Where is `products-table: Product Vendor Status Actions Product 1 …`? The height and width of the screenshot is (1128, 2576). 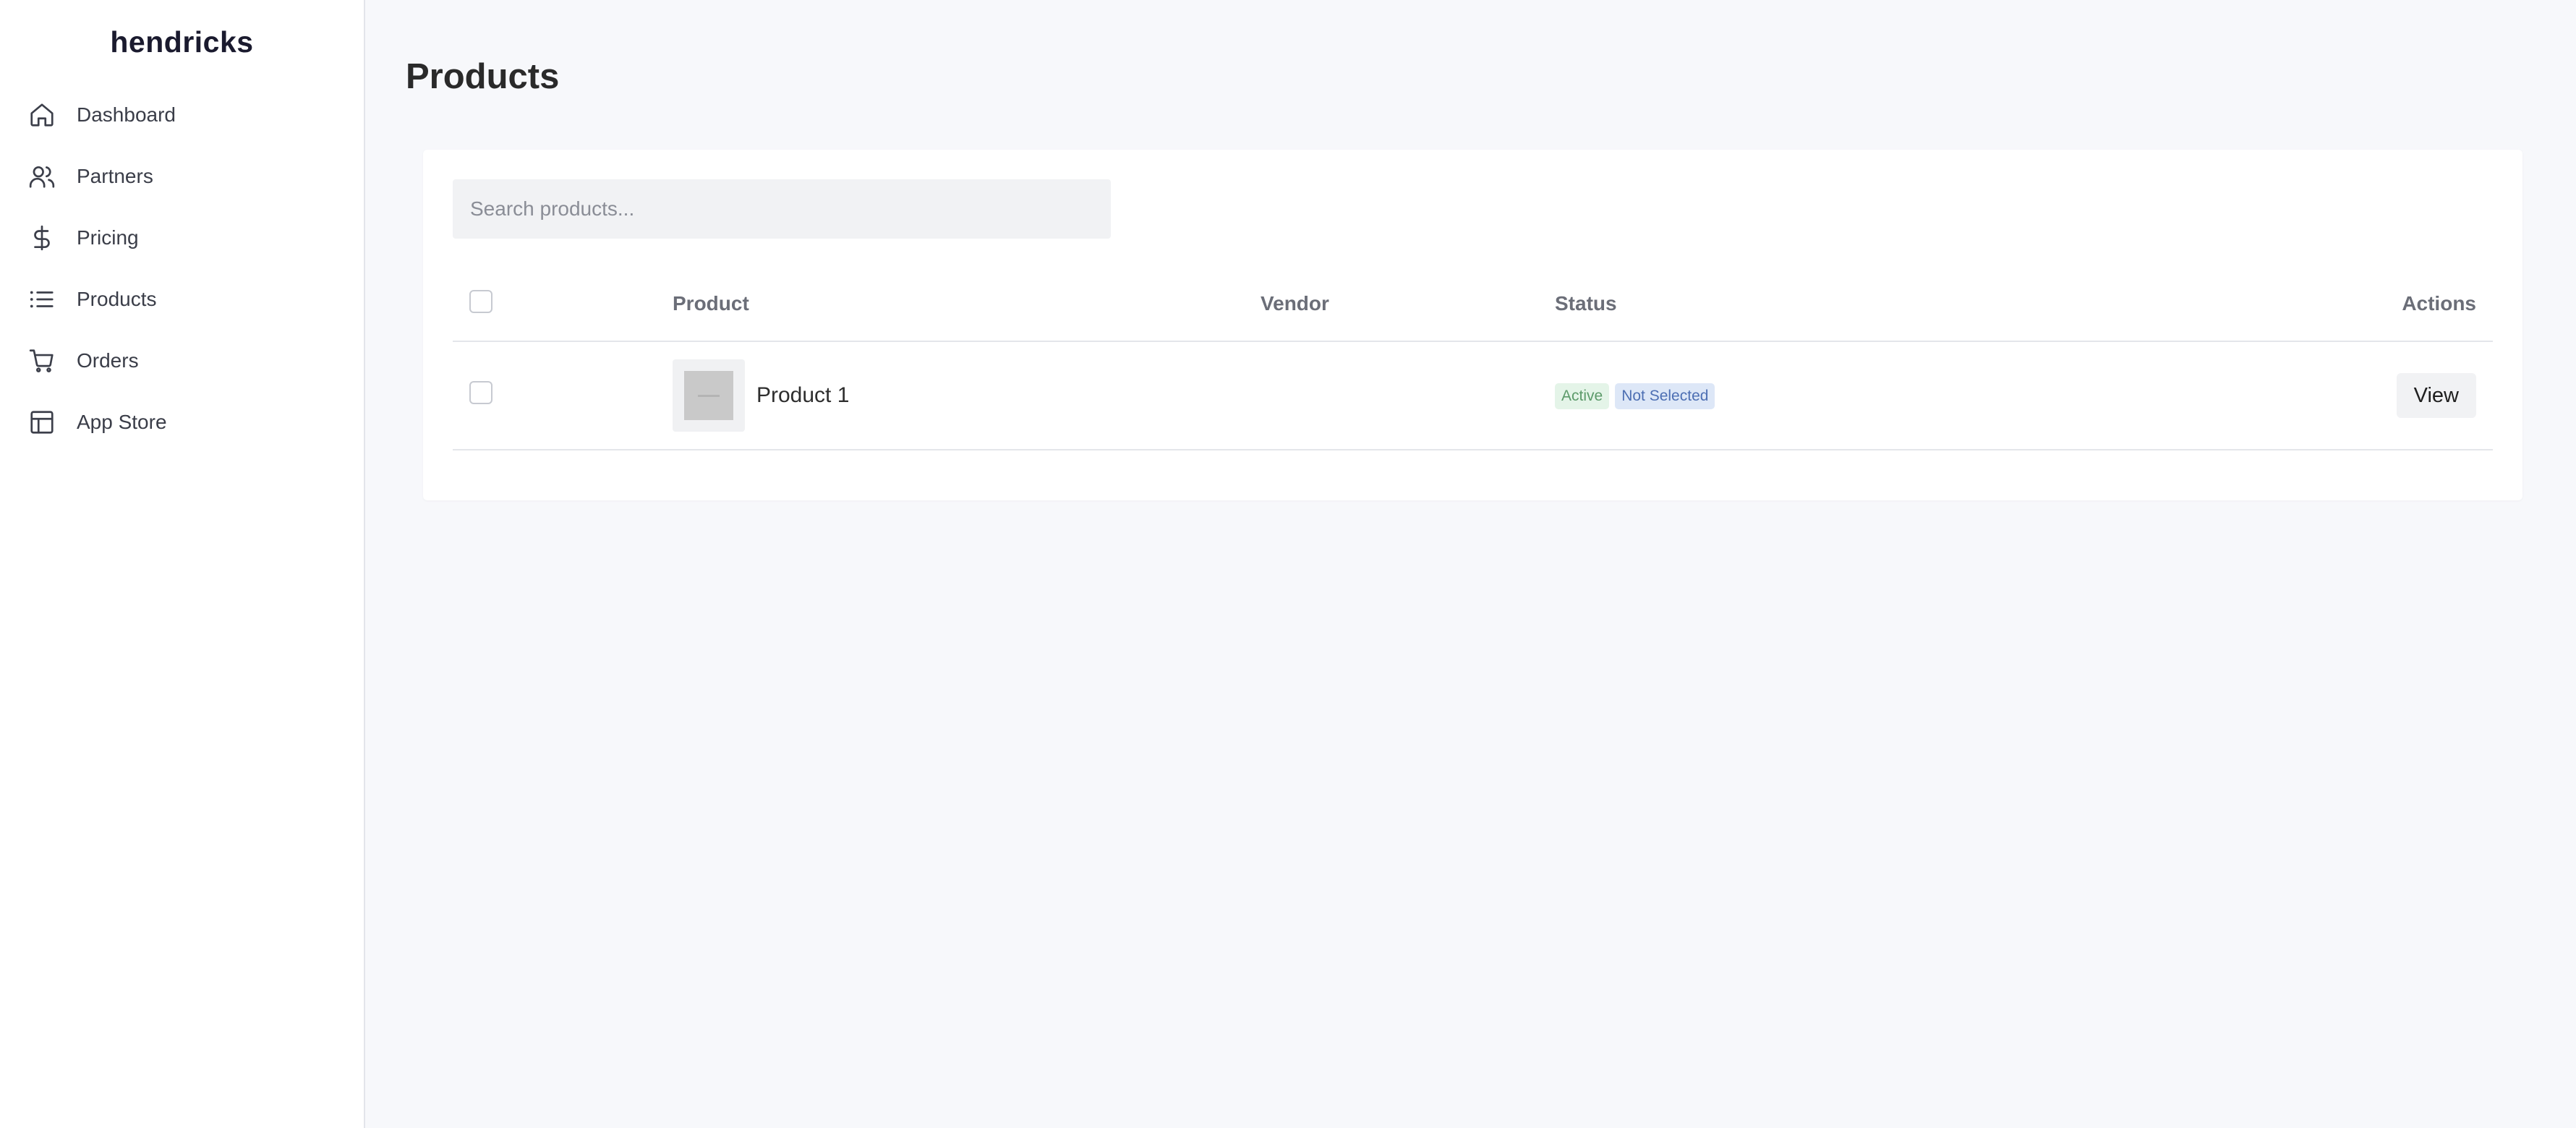
products-table: Product Vendor Status Actions Product 1 … is located at coordinates (1473, 358).